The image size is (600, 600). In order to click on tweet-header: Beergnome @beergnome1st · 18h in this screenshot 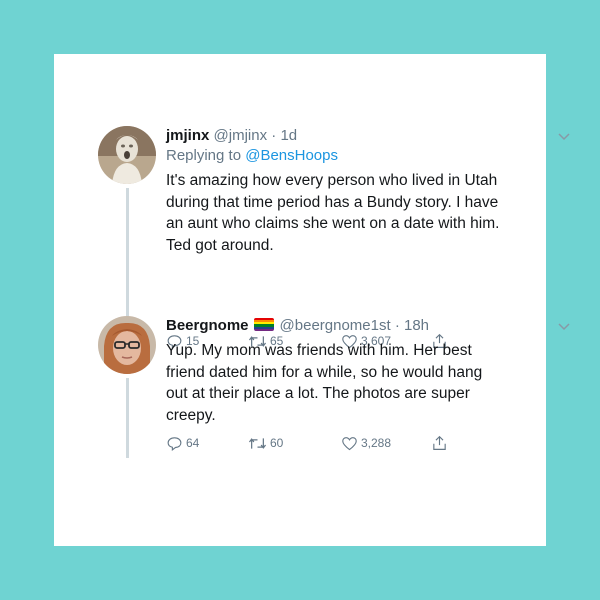, I will do `click(341, 326)`.